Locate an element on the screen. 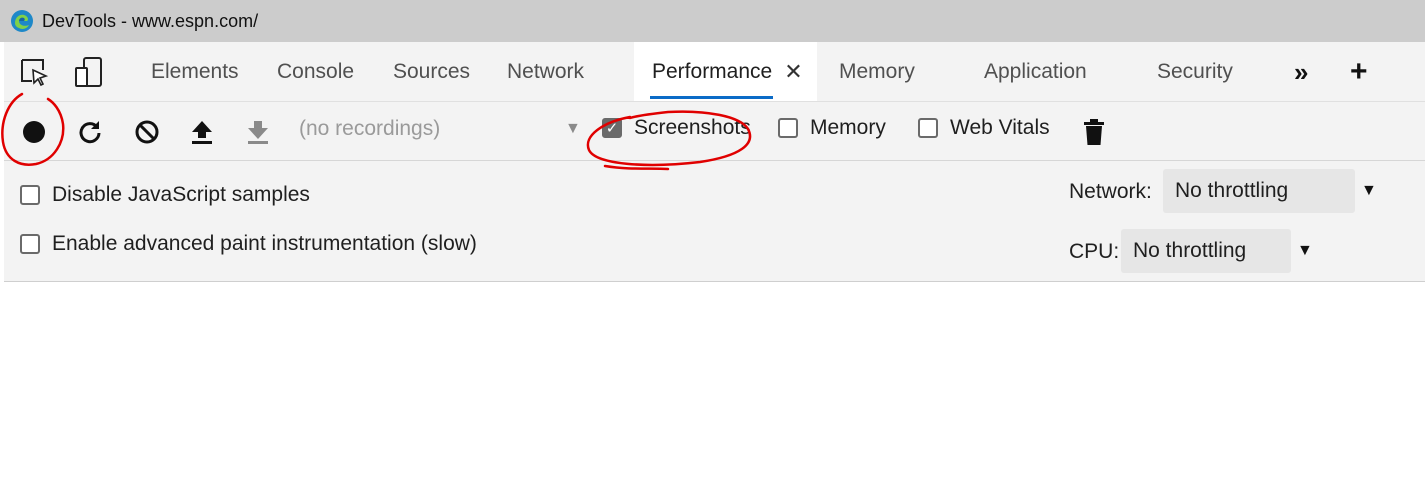 The width and height of the screenshot is (1425, 481). memory-checkbox: Memory is located at coordinates (832, 128).